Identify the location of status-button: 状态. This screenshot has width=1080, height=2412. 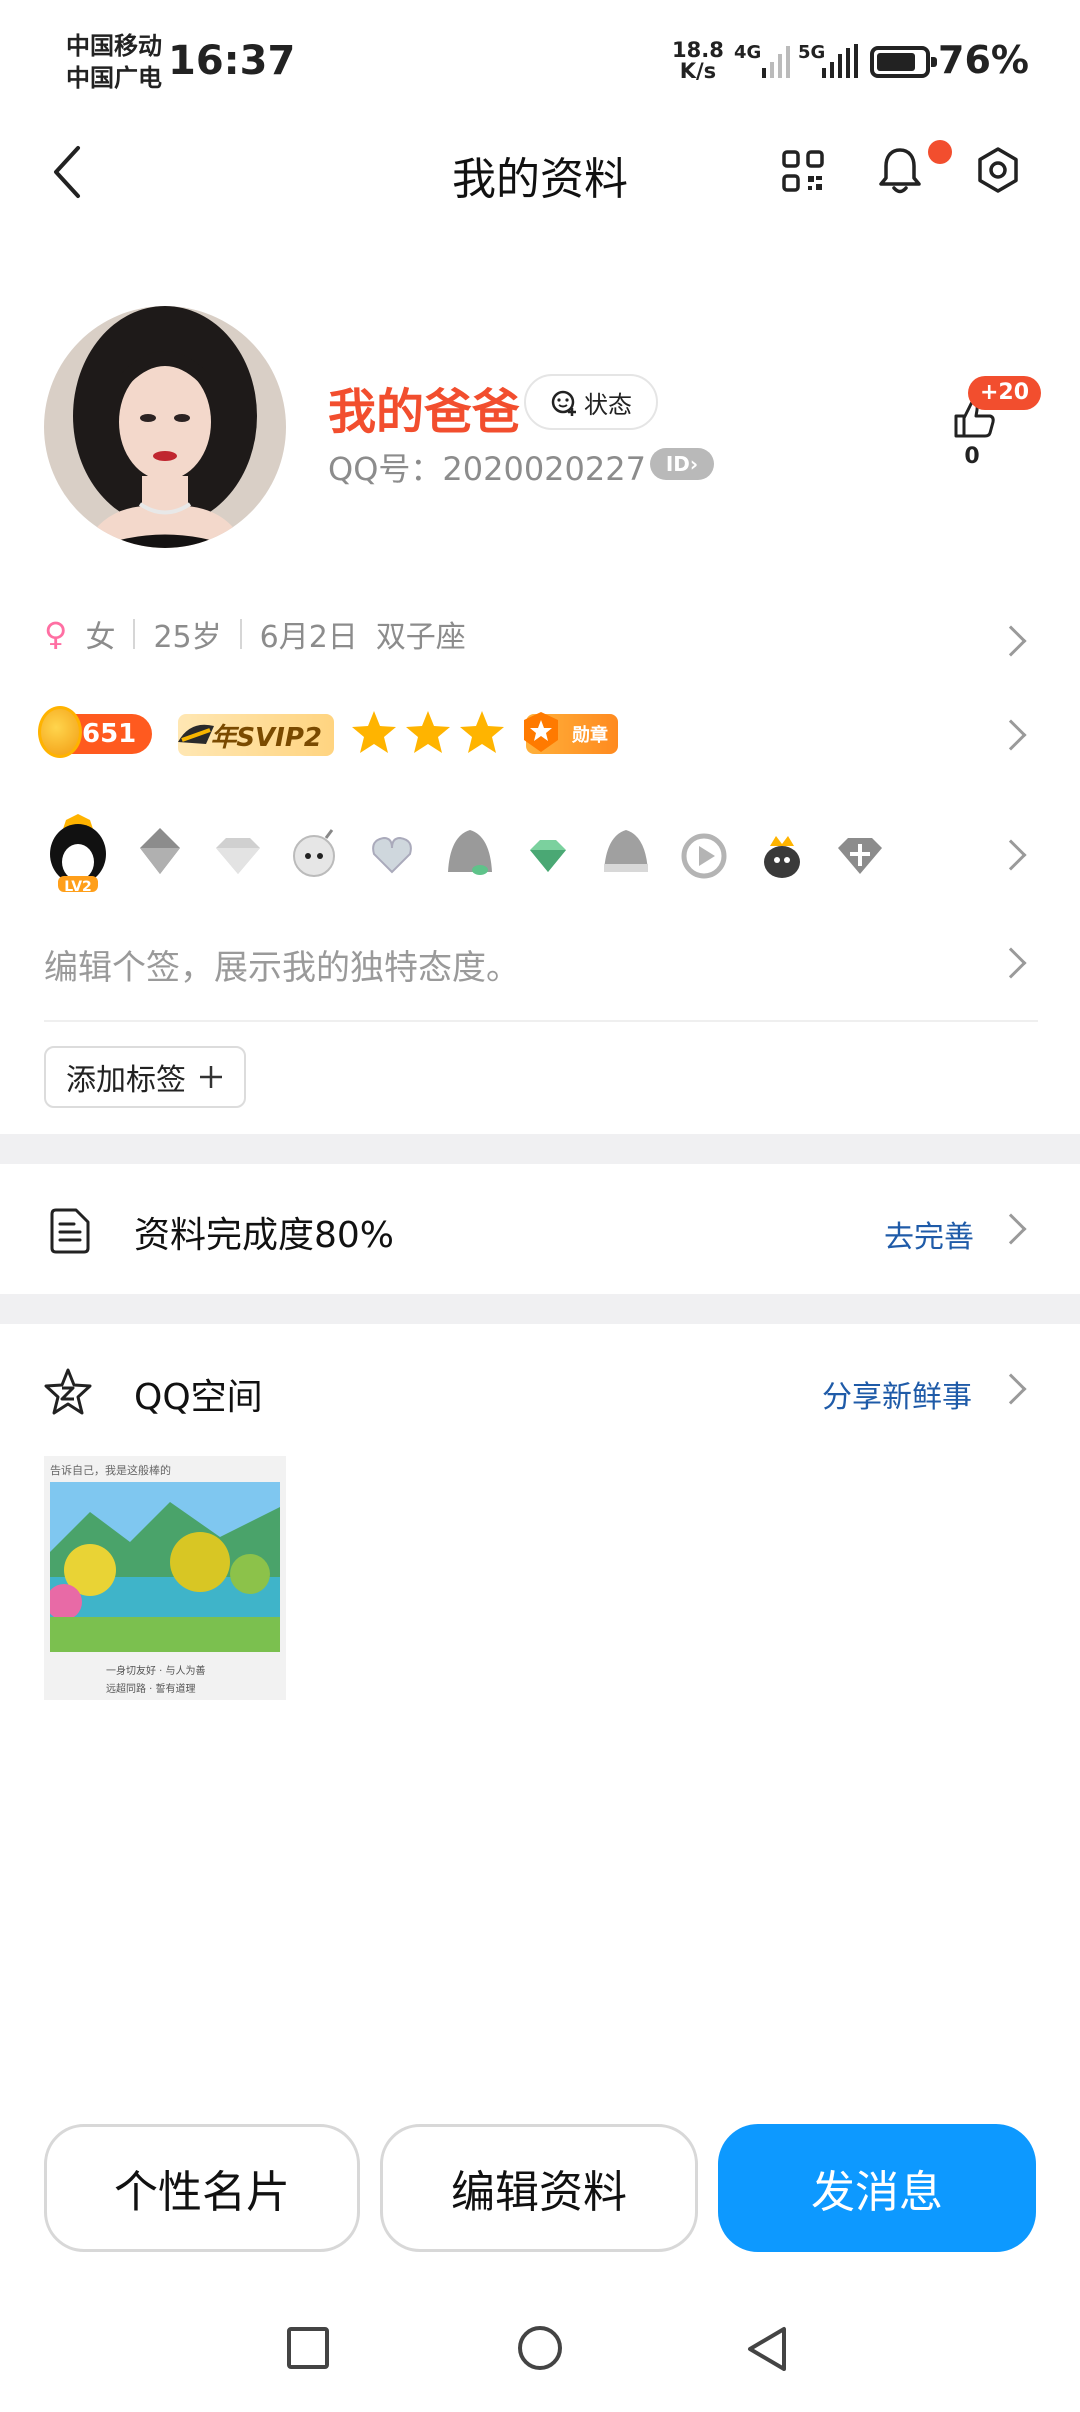
(591, 402).